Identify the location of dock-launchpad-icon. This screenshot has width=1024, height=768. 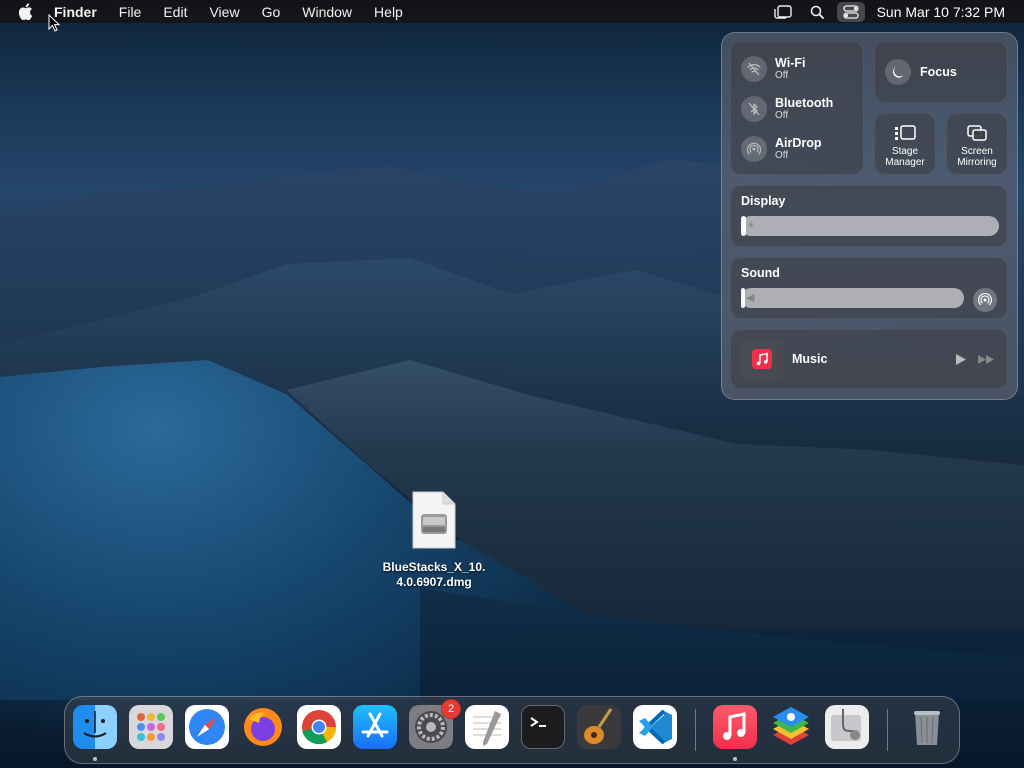
(151, 727).